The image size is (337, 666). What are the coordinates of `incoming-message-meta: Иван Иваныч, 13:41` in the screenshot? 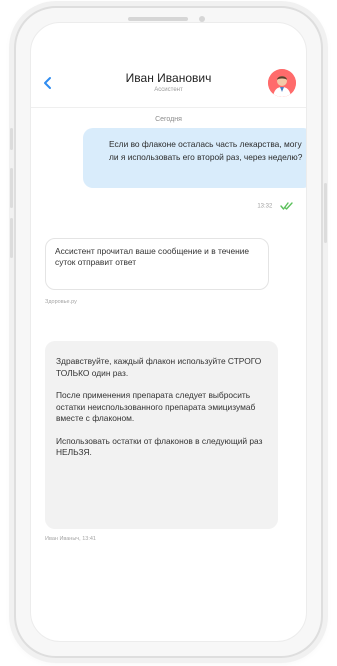 It's located at (70, 539).